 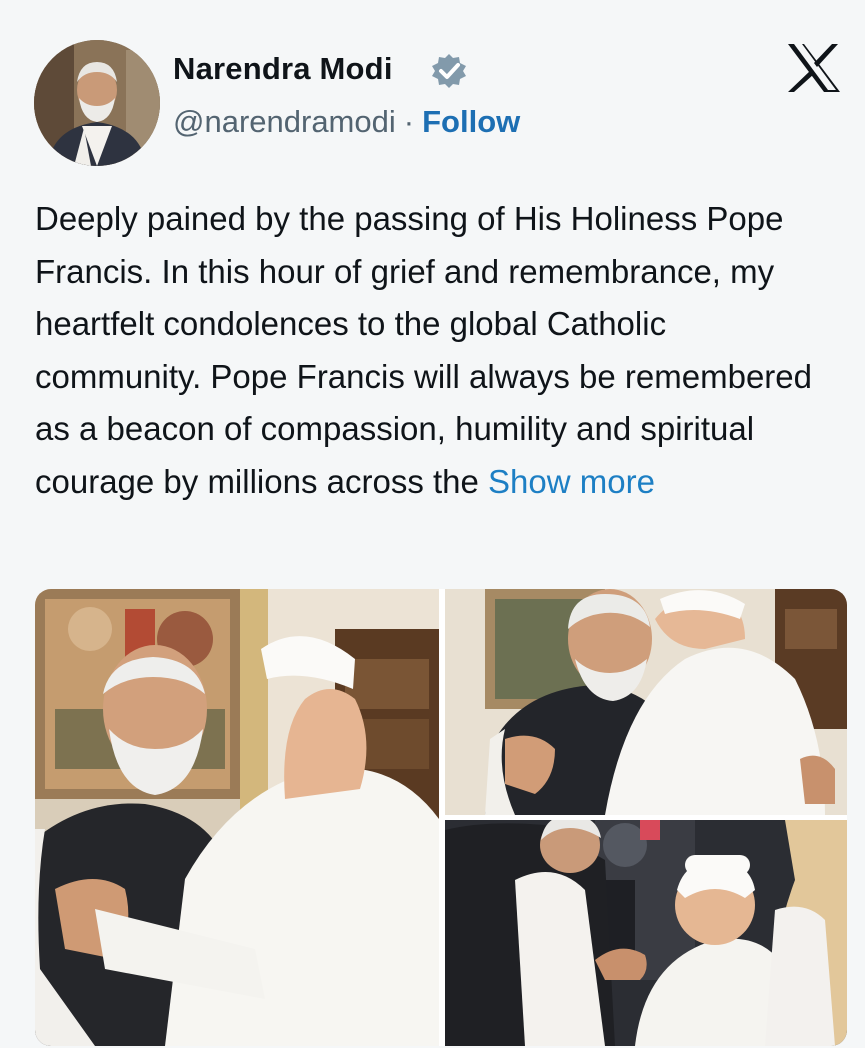 I want to click on verified-badge-icon, so click(x=449, y=71).